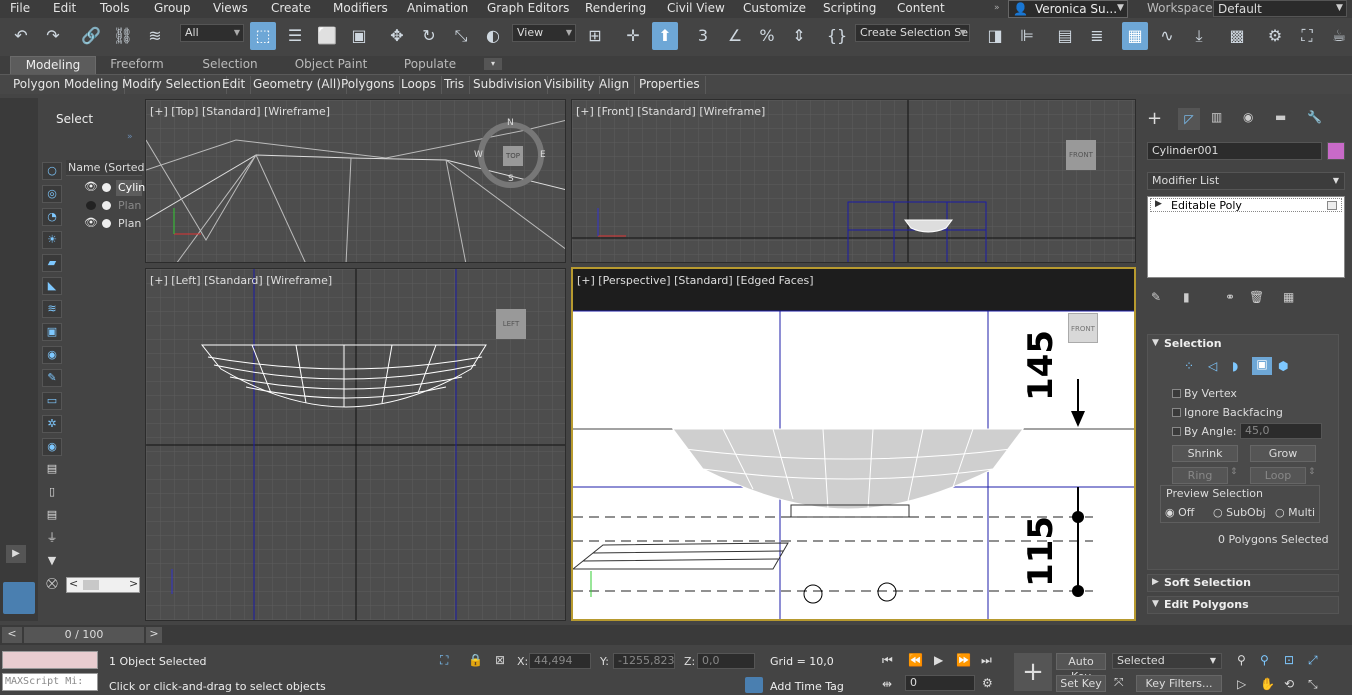 The height and width of the screenshot is (695, 1352). What do you see at coordinates (1289, 684) in the screenshot?
I see `orbit-icon: ⟲` at bounding box center [1289, 684].